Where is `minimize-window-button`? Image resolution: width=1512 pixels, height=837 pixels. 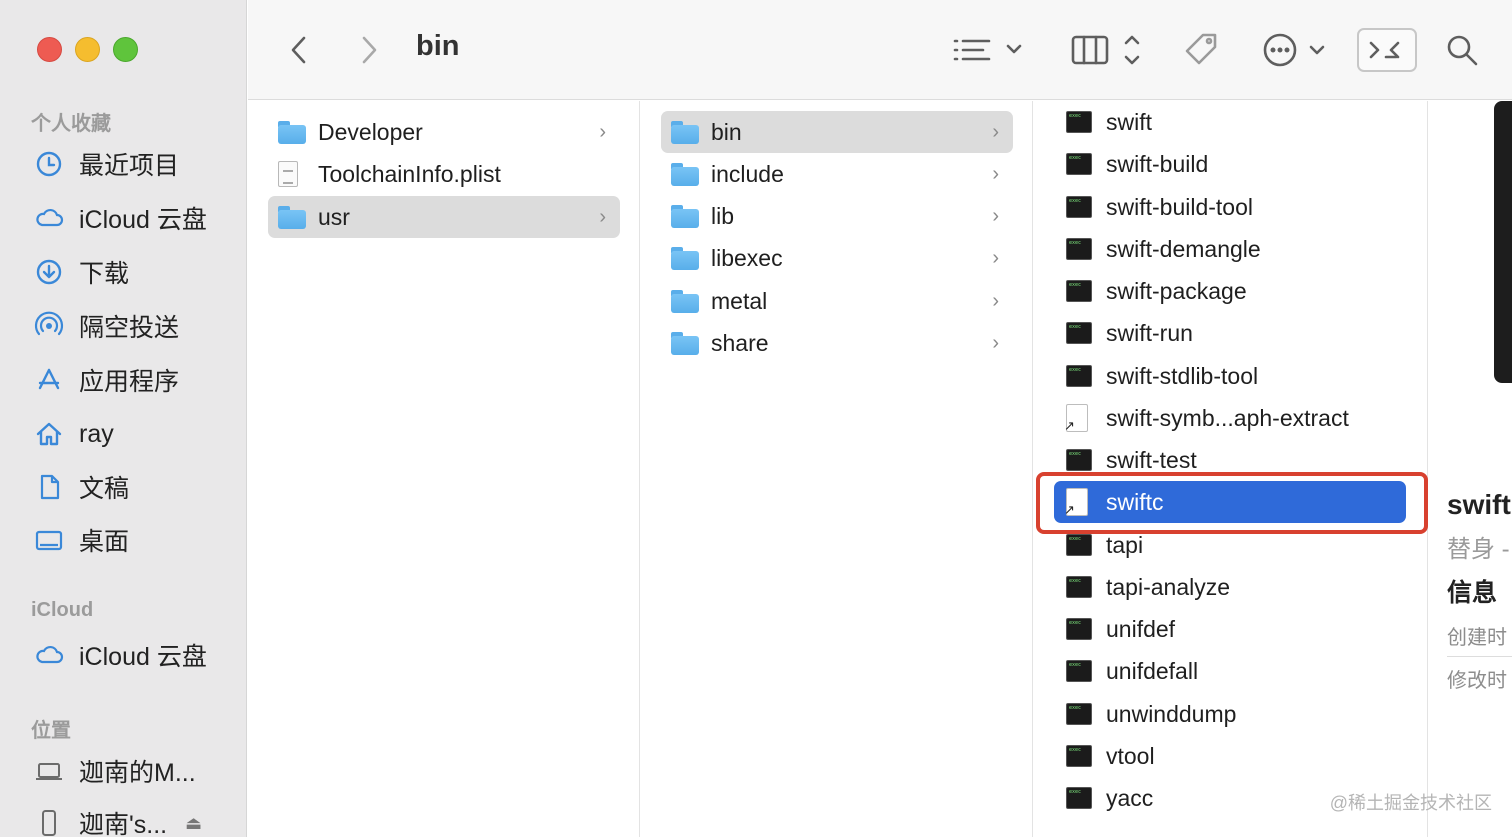
minimize-window-button is located at coordinates (87, 49).